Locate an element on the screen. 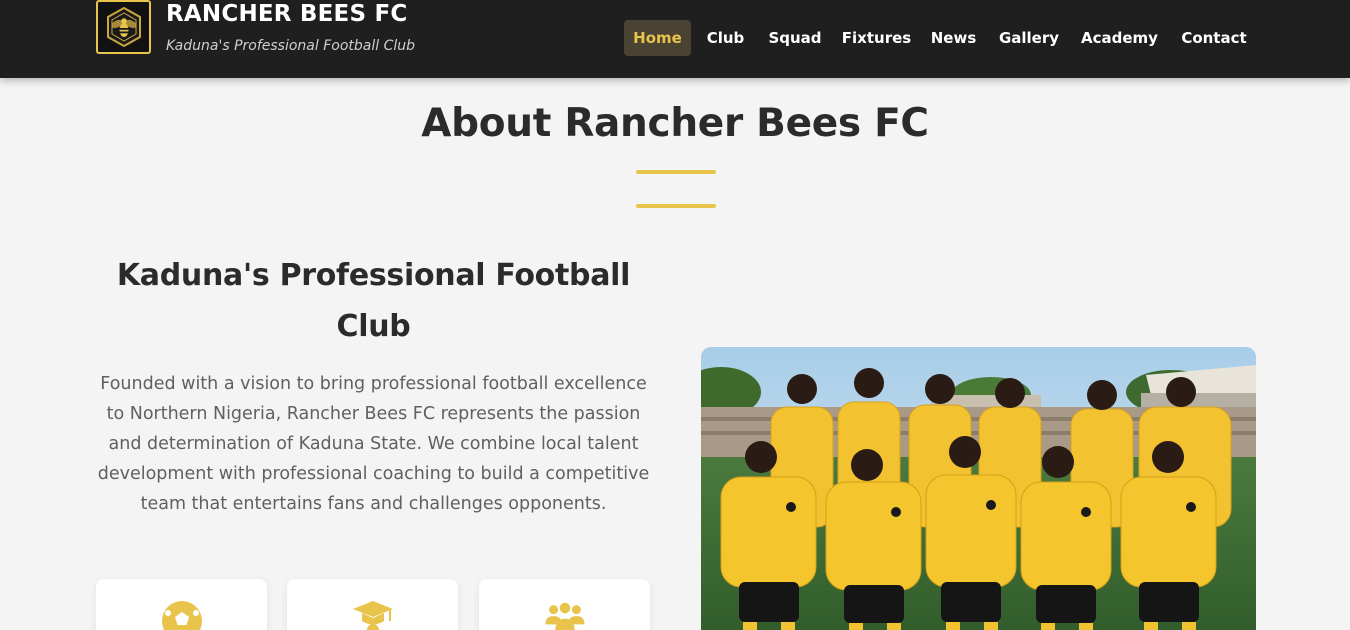 This screenshot has width=1350, height=630. about-subtitle: Kaduna's Professional Football Club is located at coordinates (373, 301).